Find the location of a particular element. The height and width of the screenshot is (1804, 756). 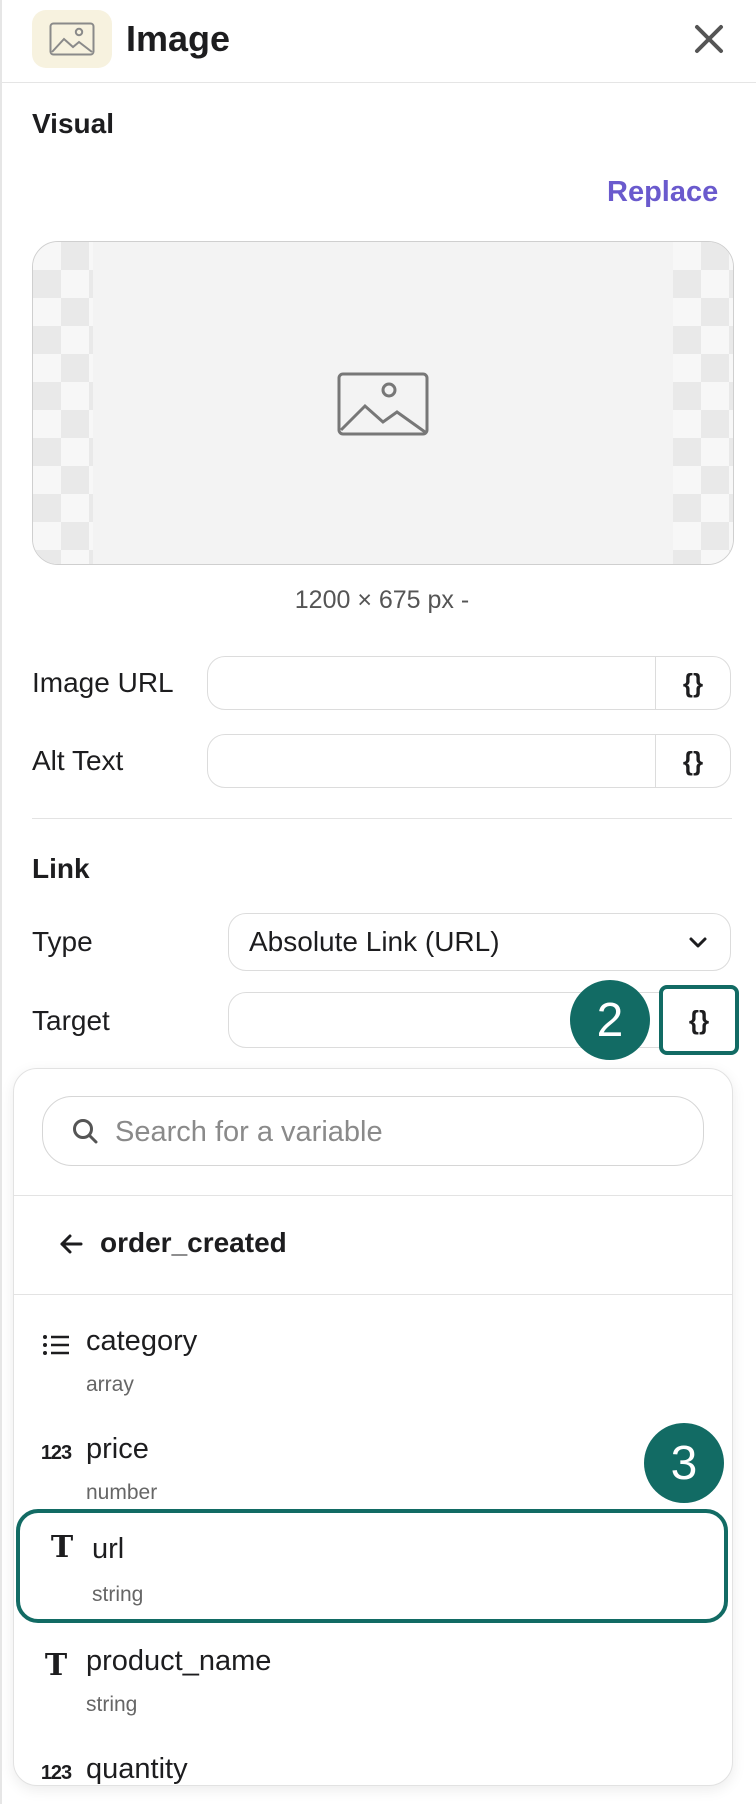

image-dimensions: 1200 × 675 px - is located at coordinates (382, 600).